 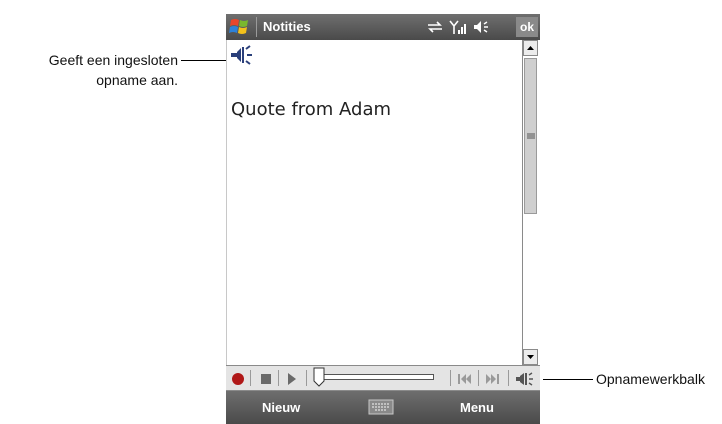 I want to click on callout-line-toolbar, so click(x=568, y=379).